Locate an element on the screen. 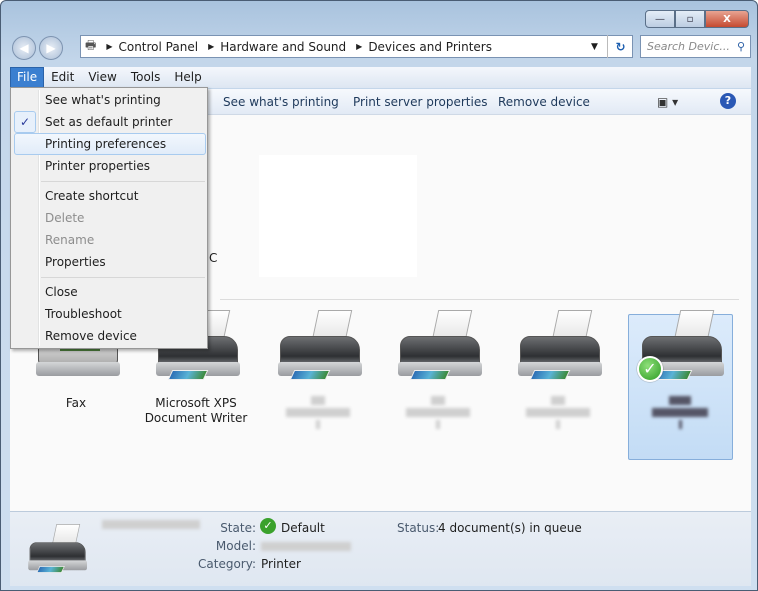 This screenshot has height=591, width=758. menu-item-create-shortcut: Create shortcut is located at coordinates (91, 196).